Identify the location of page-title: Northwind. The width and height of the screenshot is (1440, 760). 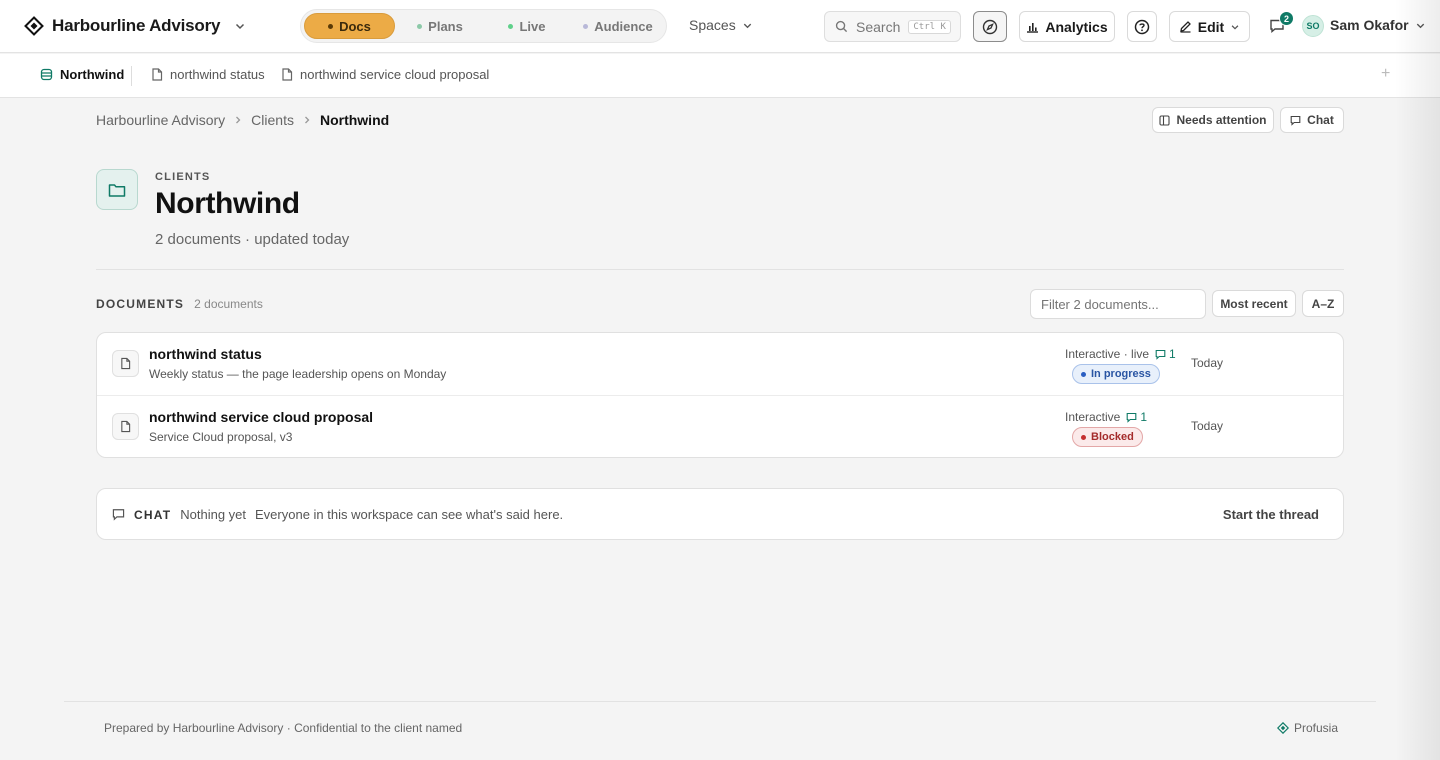
(227, 203).